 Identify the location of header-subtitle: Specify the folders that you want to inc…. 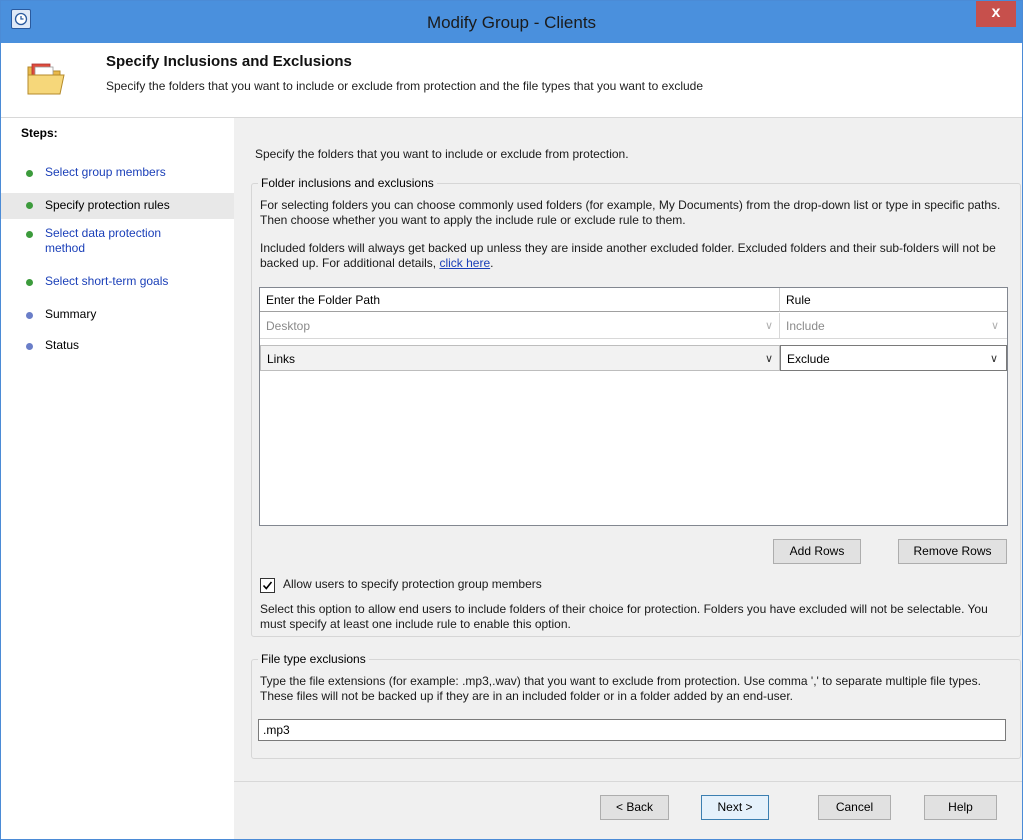
(405, 86).